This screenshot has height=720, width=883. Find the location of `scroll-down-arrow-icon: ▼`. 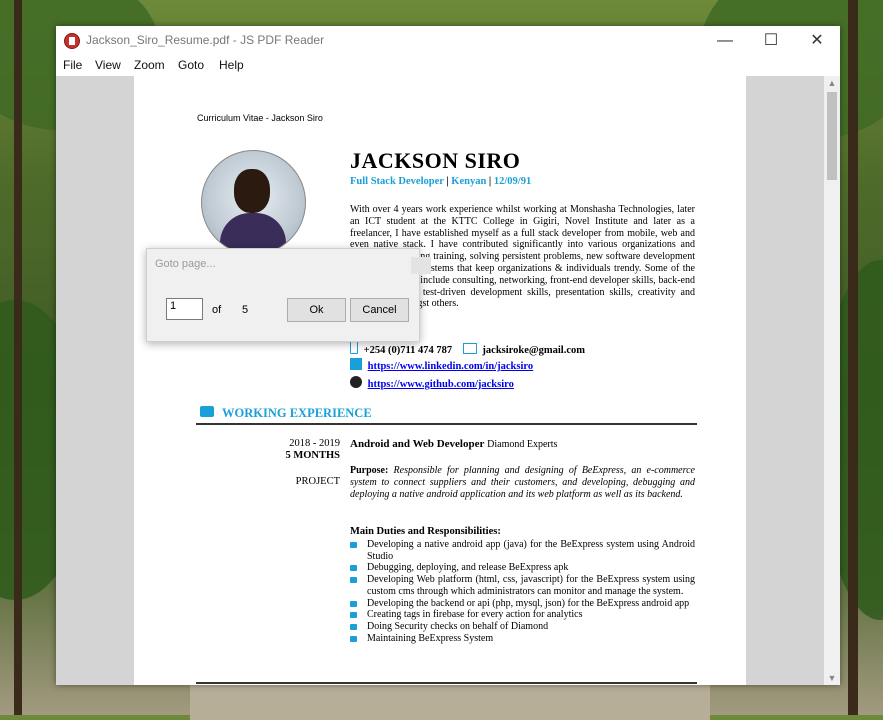

scroll-down-arrow-icon: ▼ is located at coordinates (832, 678).